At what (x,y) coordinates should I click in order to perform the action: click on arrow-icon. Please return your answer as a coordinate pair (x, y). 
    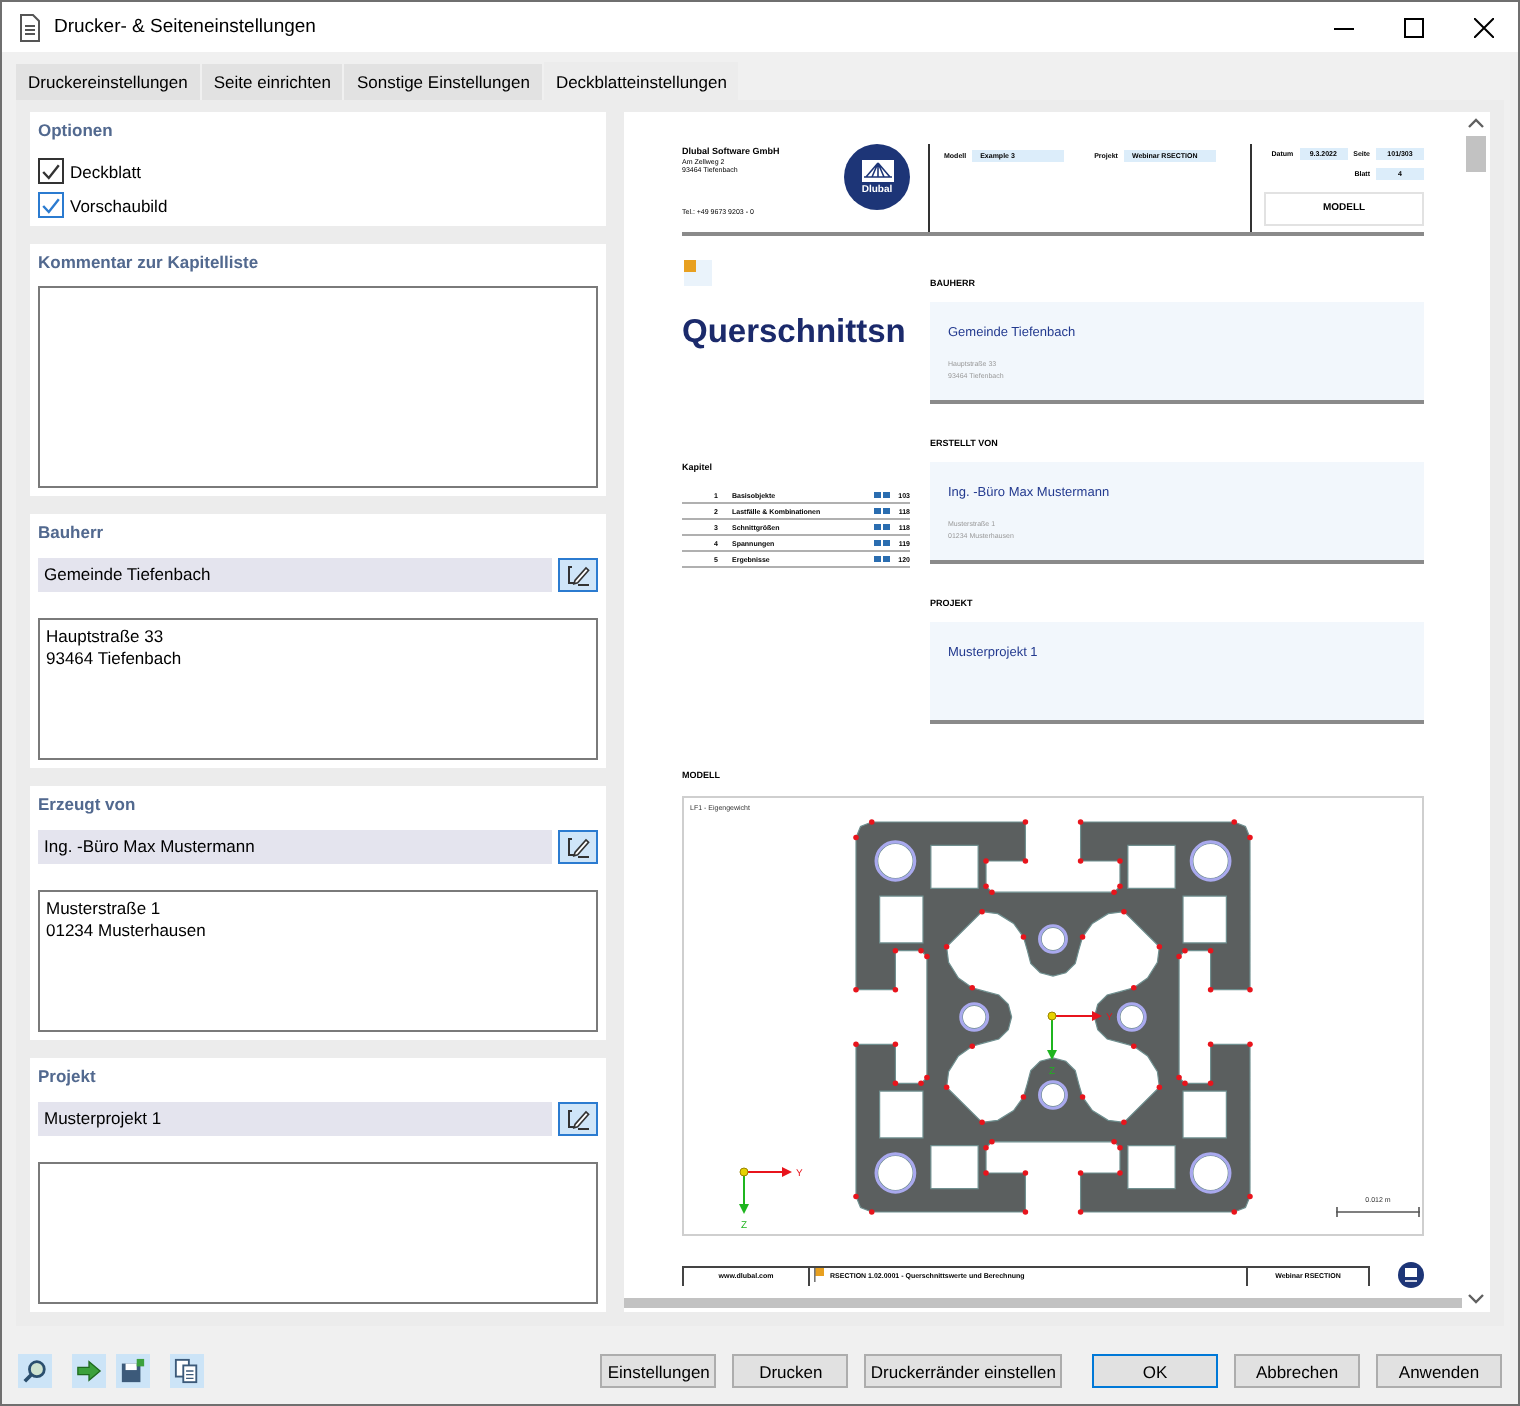
    Looking at the image, I should click on (89, 1371).